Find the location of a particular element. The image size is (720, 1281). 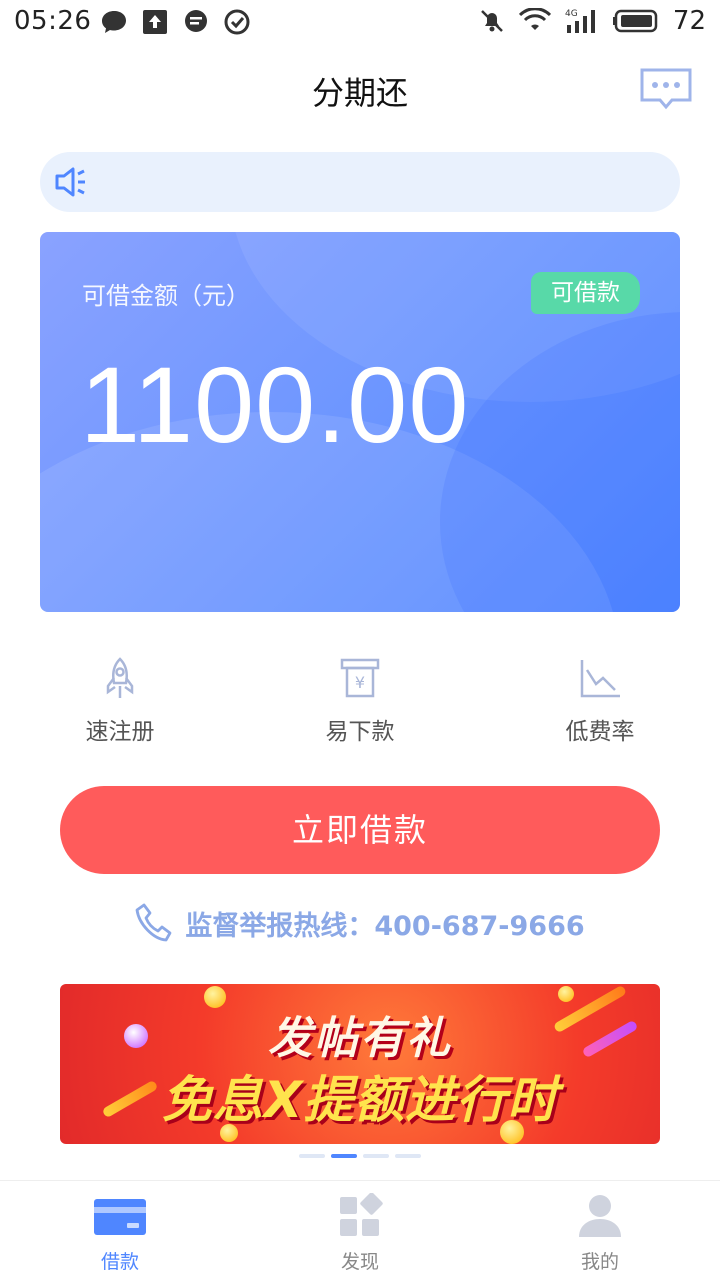

promo-banner: 发帖有礼 免息X提额进行时 is located at coordinates (360, 1064).